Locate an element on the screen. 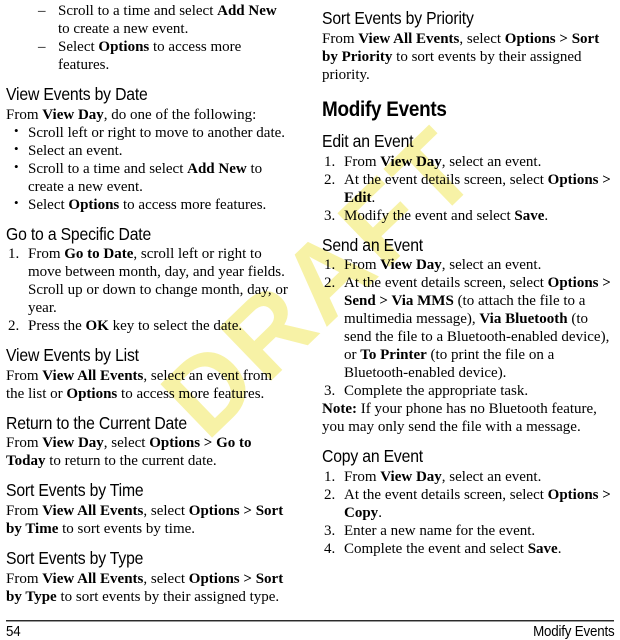  list-item: 4. Complete the event and select Save. is located at coordinates (468, 549).